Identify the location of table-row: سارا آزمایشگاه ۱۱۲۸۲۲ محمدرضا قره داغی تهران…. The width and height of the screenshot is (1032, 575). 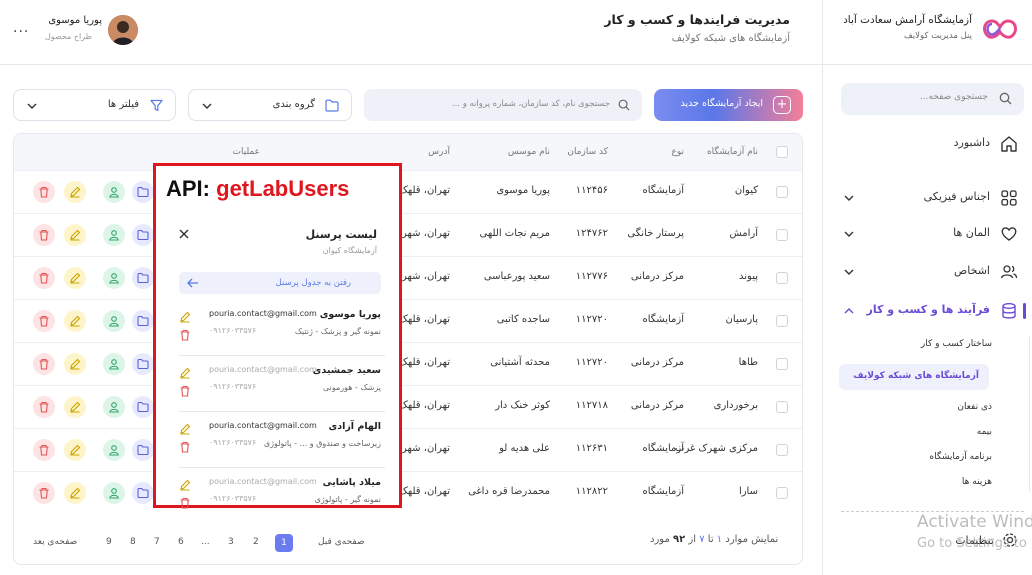
(408, 492).